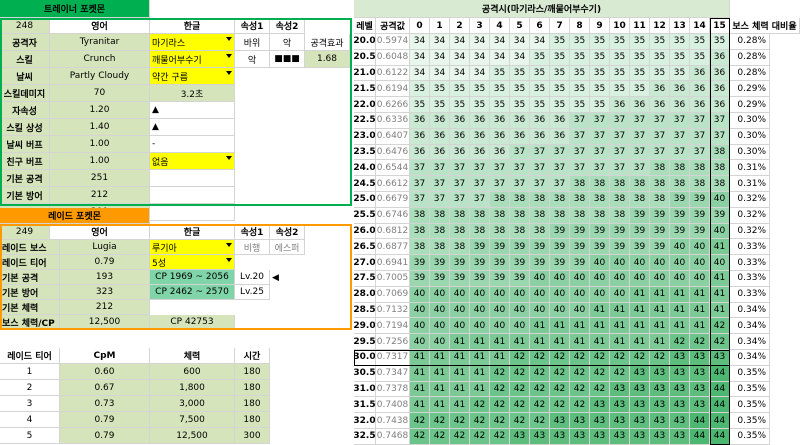 The image size is (800, 445). What do you see at coordinates (192, 247) in the screenshot?
I see `raid-row-ko-select: 루기아` at bounding box center [192, 247].